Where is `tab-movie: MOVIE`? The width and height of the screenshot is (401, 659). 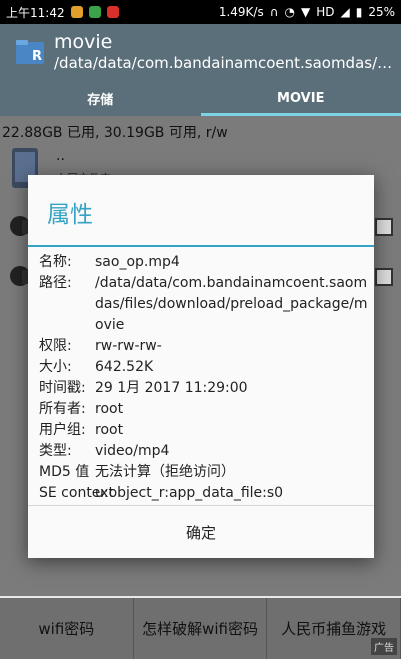 tab-movie: MOVIE is located at coordinates (300, 98).